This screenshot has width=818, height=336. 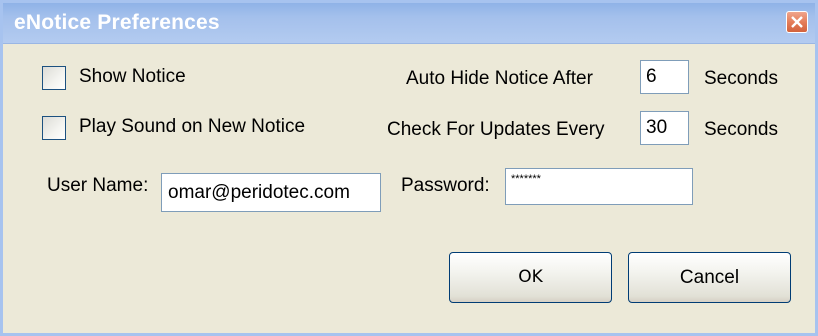 I want to click on close-button, so click(x=797, y=22).